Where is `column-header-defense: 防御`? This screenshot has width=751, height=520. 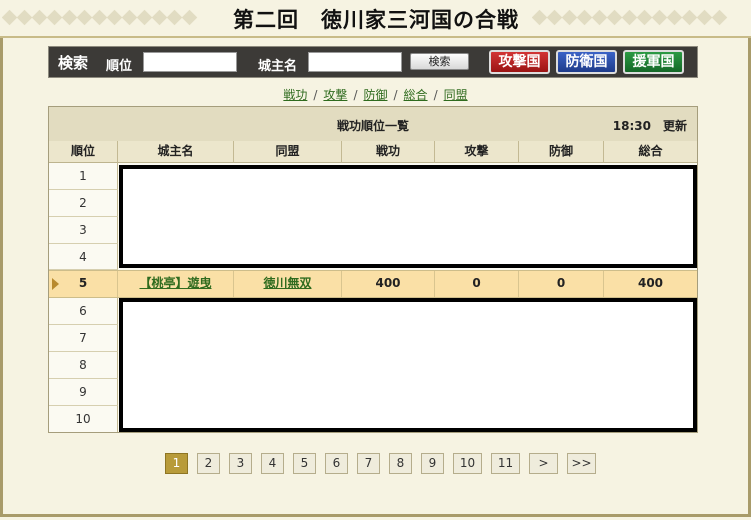 column-header-defense: 防御 is located at coordinates (561, 152).